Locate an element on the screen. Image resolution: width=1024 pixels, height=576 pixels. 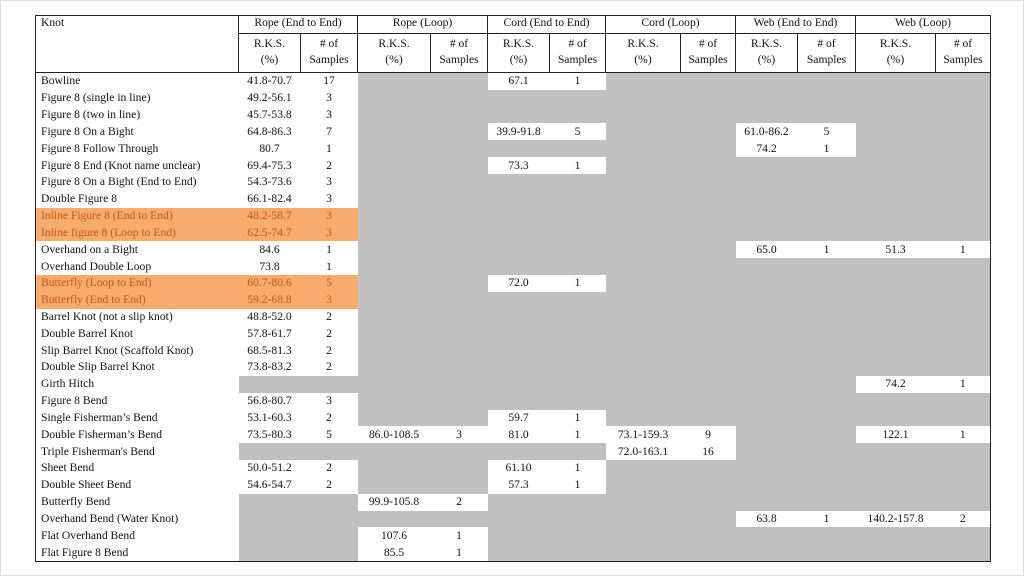
knot-name: Figure 8 On a Bight (End to End) is located at coordinates (137, 182).